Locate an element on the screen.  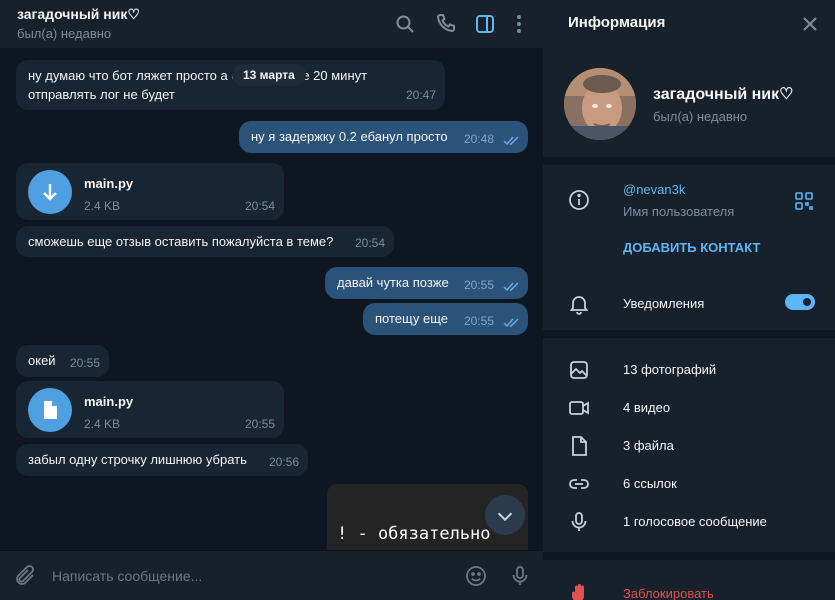
message-outgoing: давай чутка позже 20:55 is located at coordinates (426, 283).